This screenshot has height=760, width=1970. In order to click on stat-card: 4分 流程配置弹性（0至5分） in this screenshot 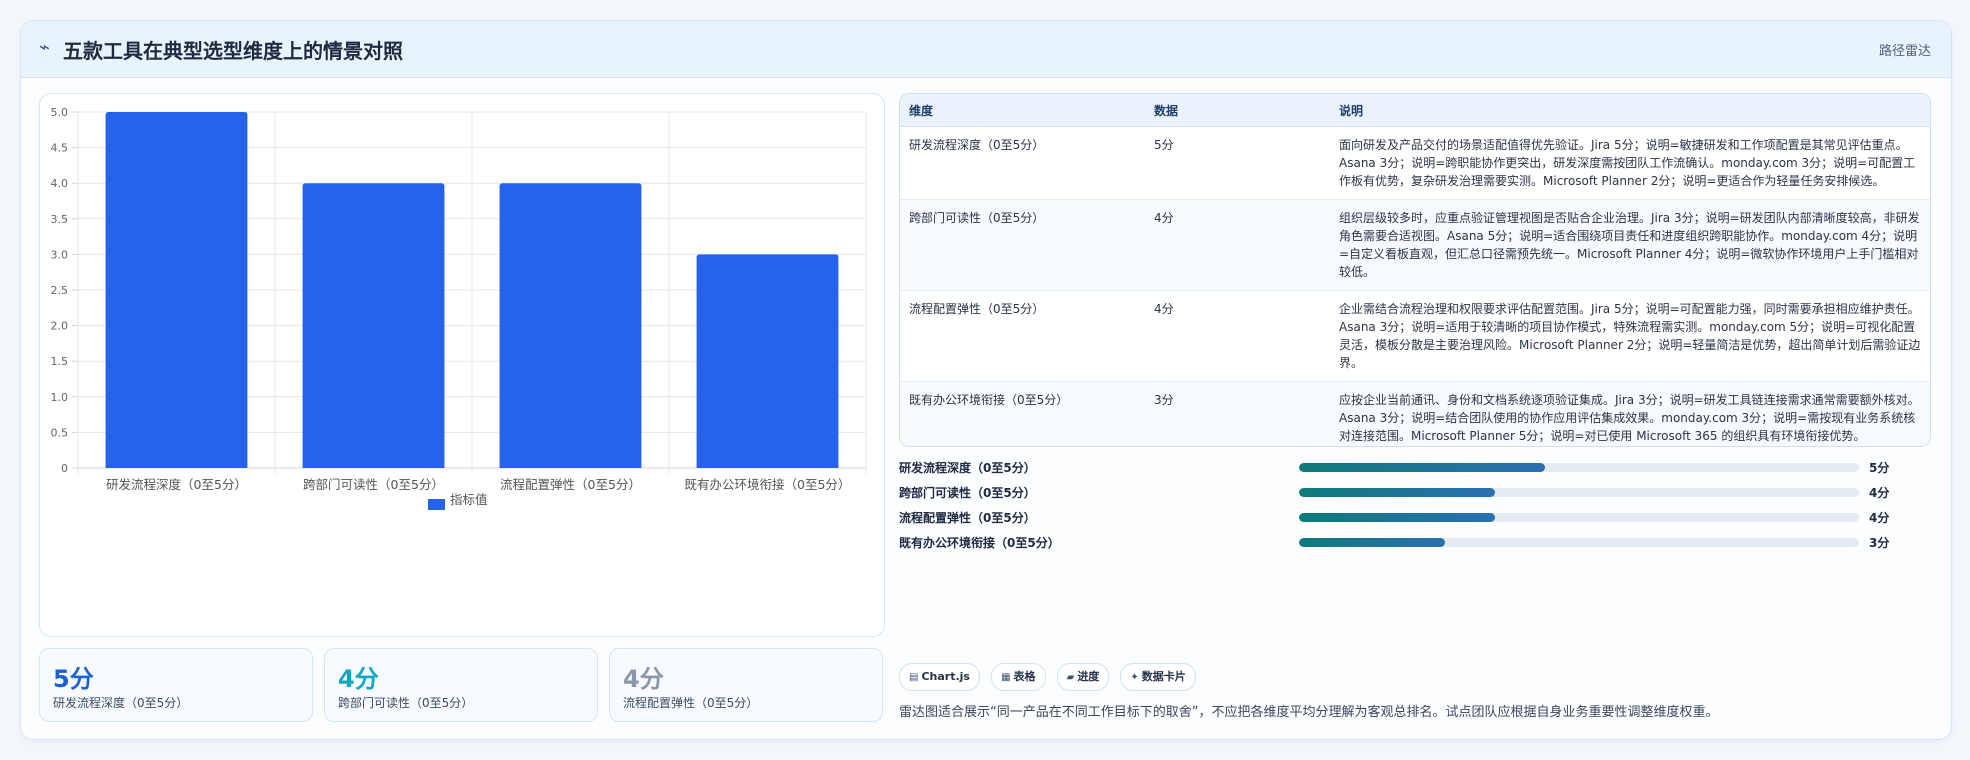, I will do `click(746, 685)`.